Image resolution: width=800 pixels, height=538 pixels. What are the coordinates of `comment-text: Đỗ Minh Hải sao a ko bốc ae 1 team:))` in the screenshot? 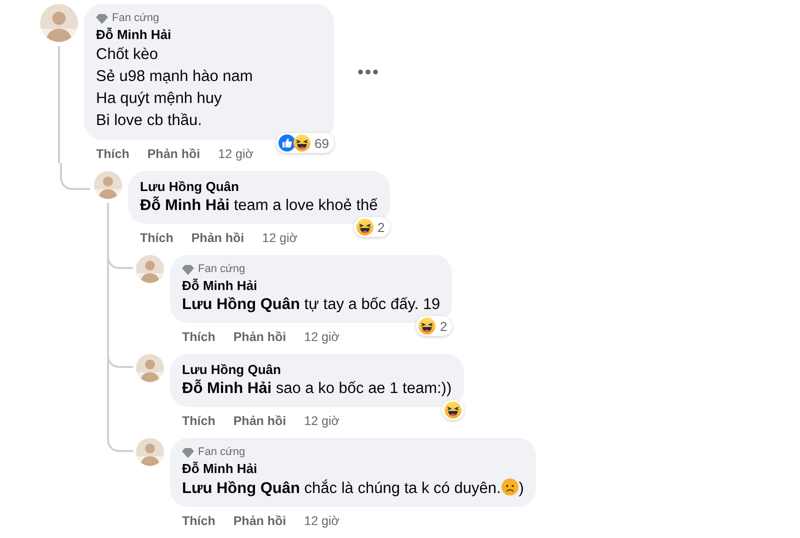 It's located at (317, 389).